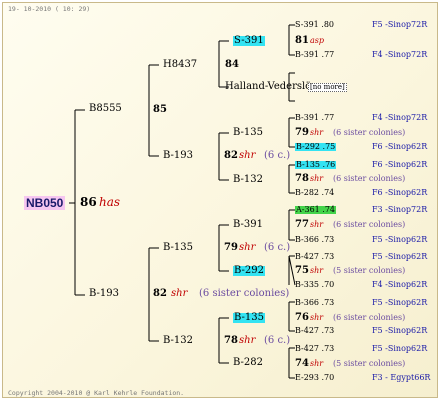 The width and height of the screenshot is (440, 402). I want to click on root-queen-number: 86, so click(88, 202).